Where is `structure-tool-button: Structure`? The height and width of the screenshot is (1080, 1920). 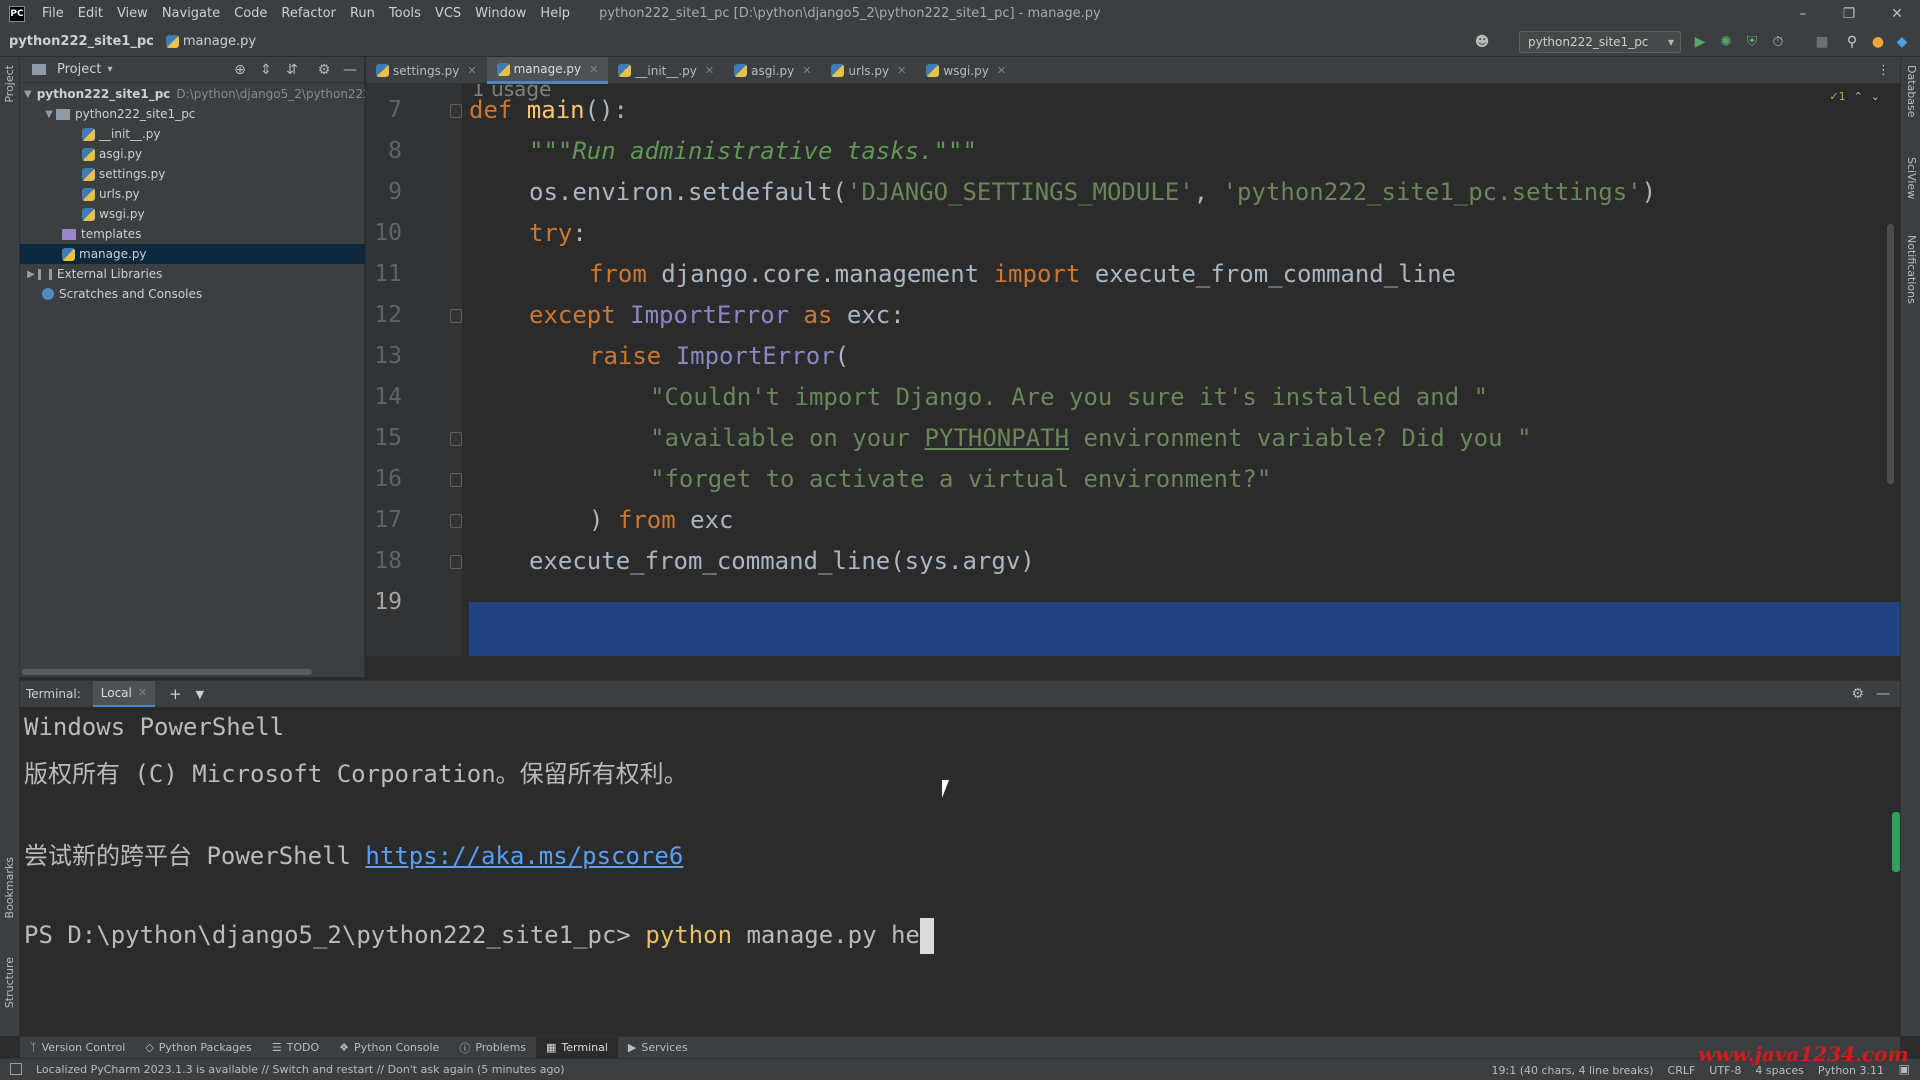 structure-tool-button: Structure is located at coordinates (9, 982).